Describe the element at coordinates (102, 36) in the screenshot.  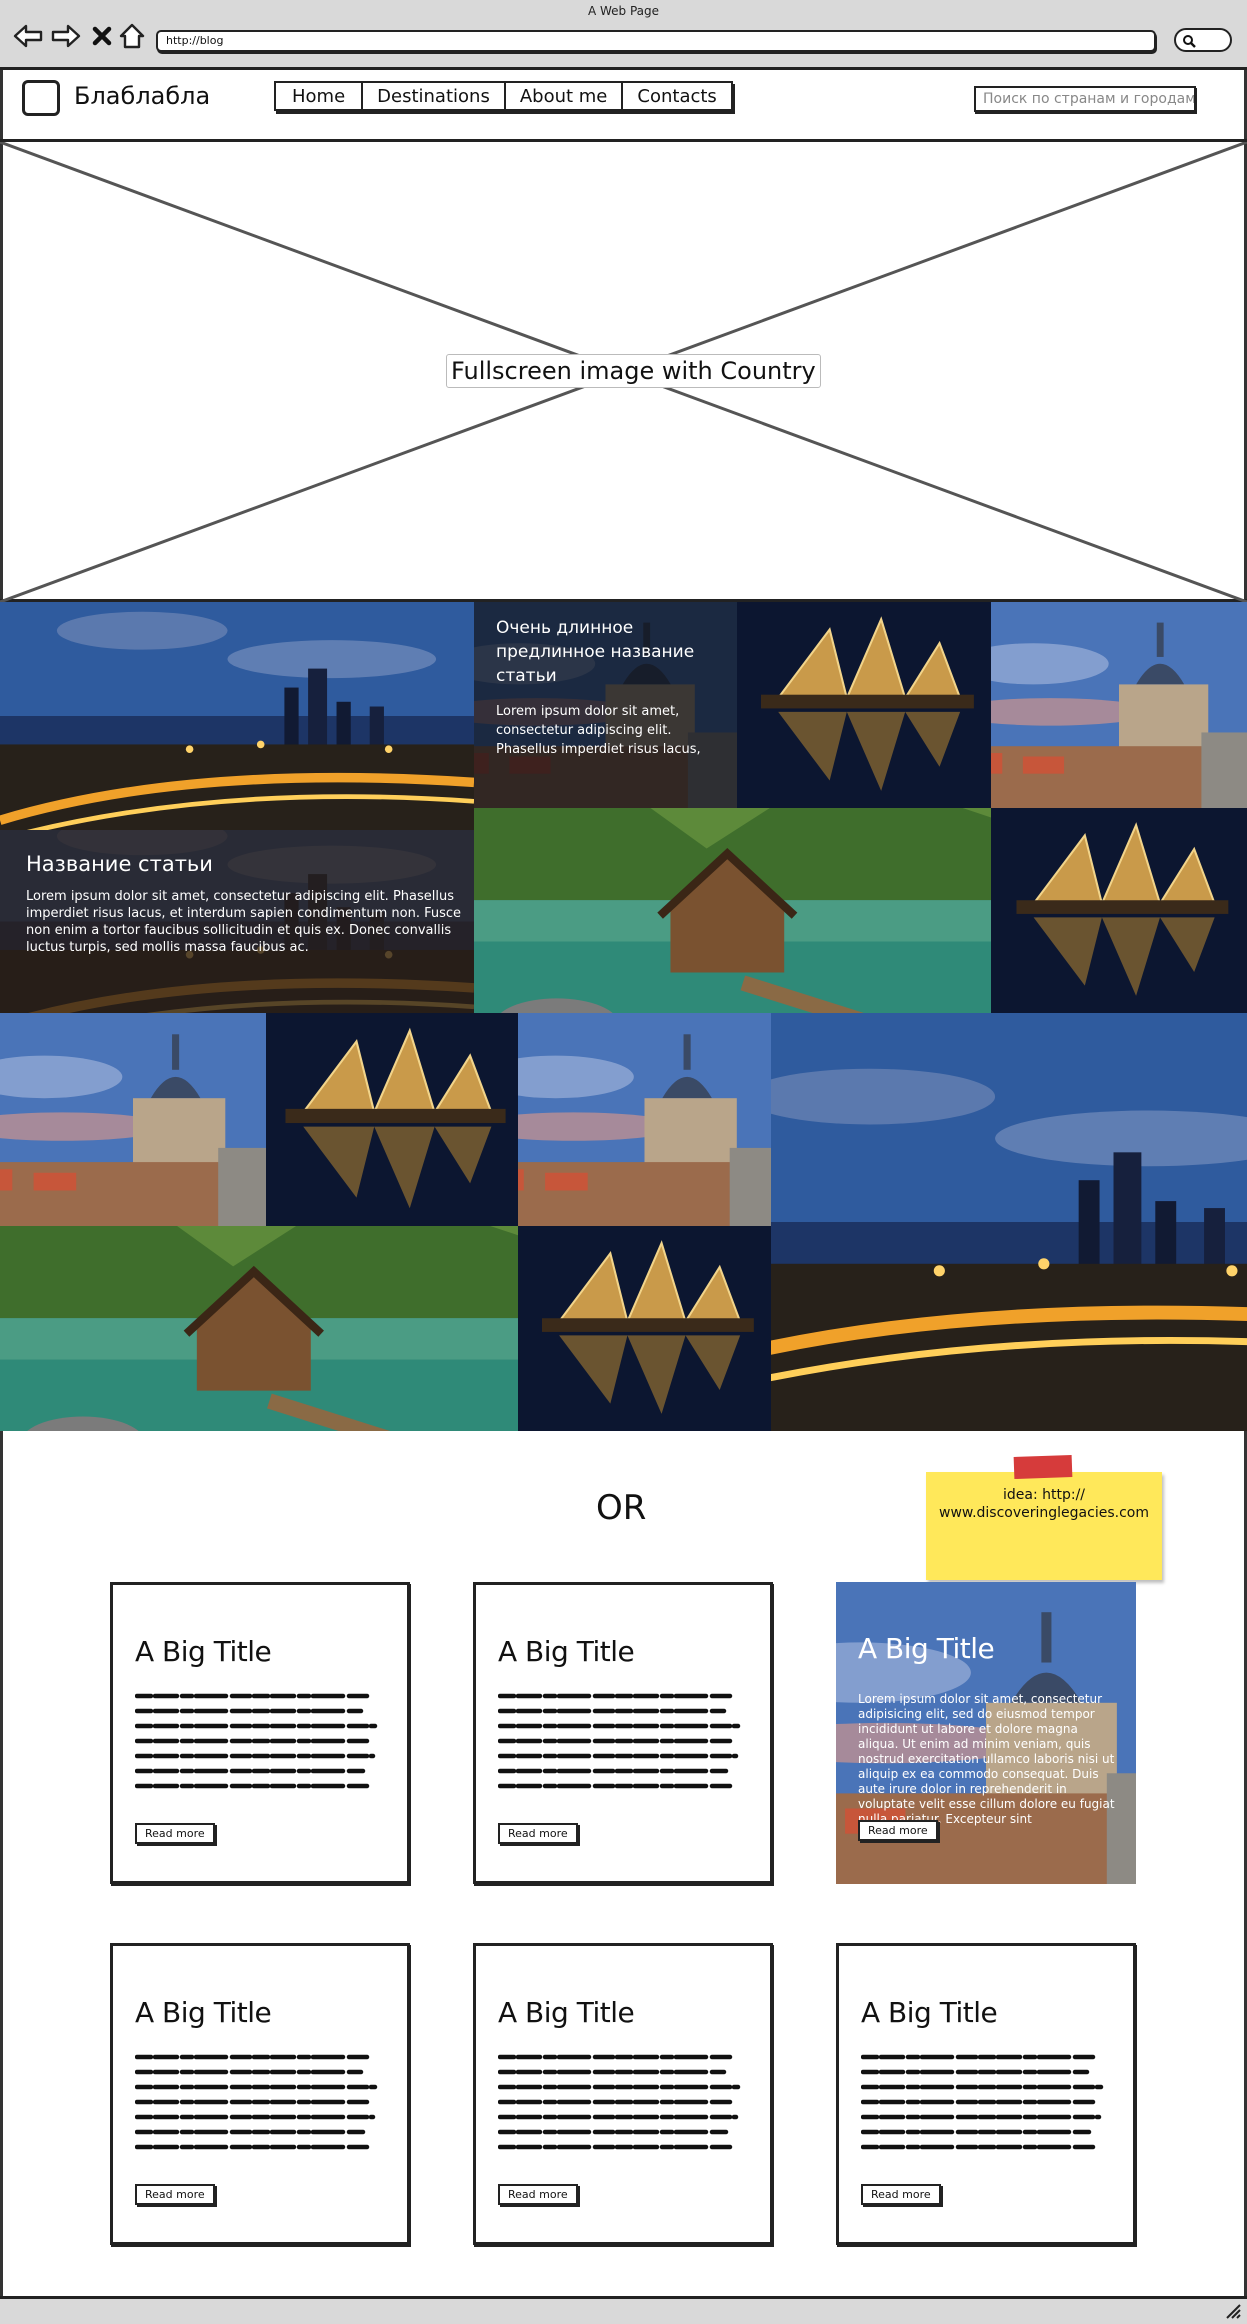
I see `close-icon` at that location.